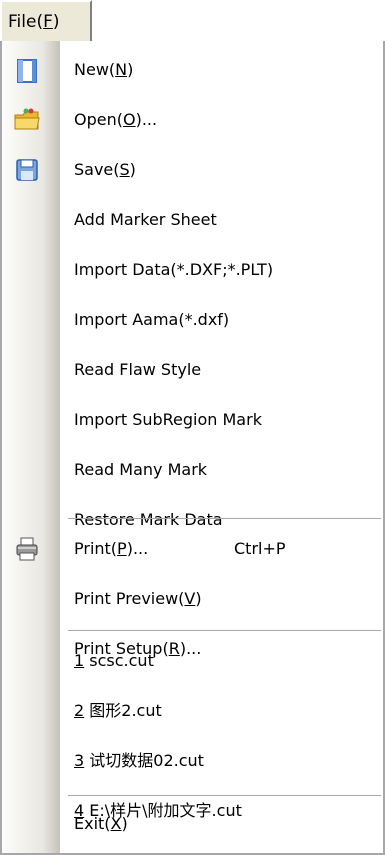 The image size is (385, 855). I want to click on menu-item-add-marker-sheet-label: Add Marker Sheet, so click(145, 219).